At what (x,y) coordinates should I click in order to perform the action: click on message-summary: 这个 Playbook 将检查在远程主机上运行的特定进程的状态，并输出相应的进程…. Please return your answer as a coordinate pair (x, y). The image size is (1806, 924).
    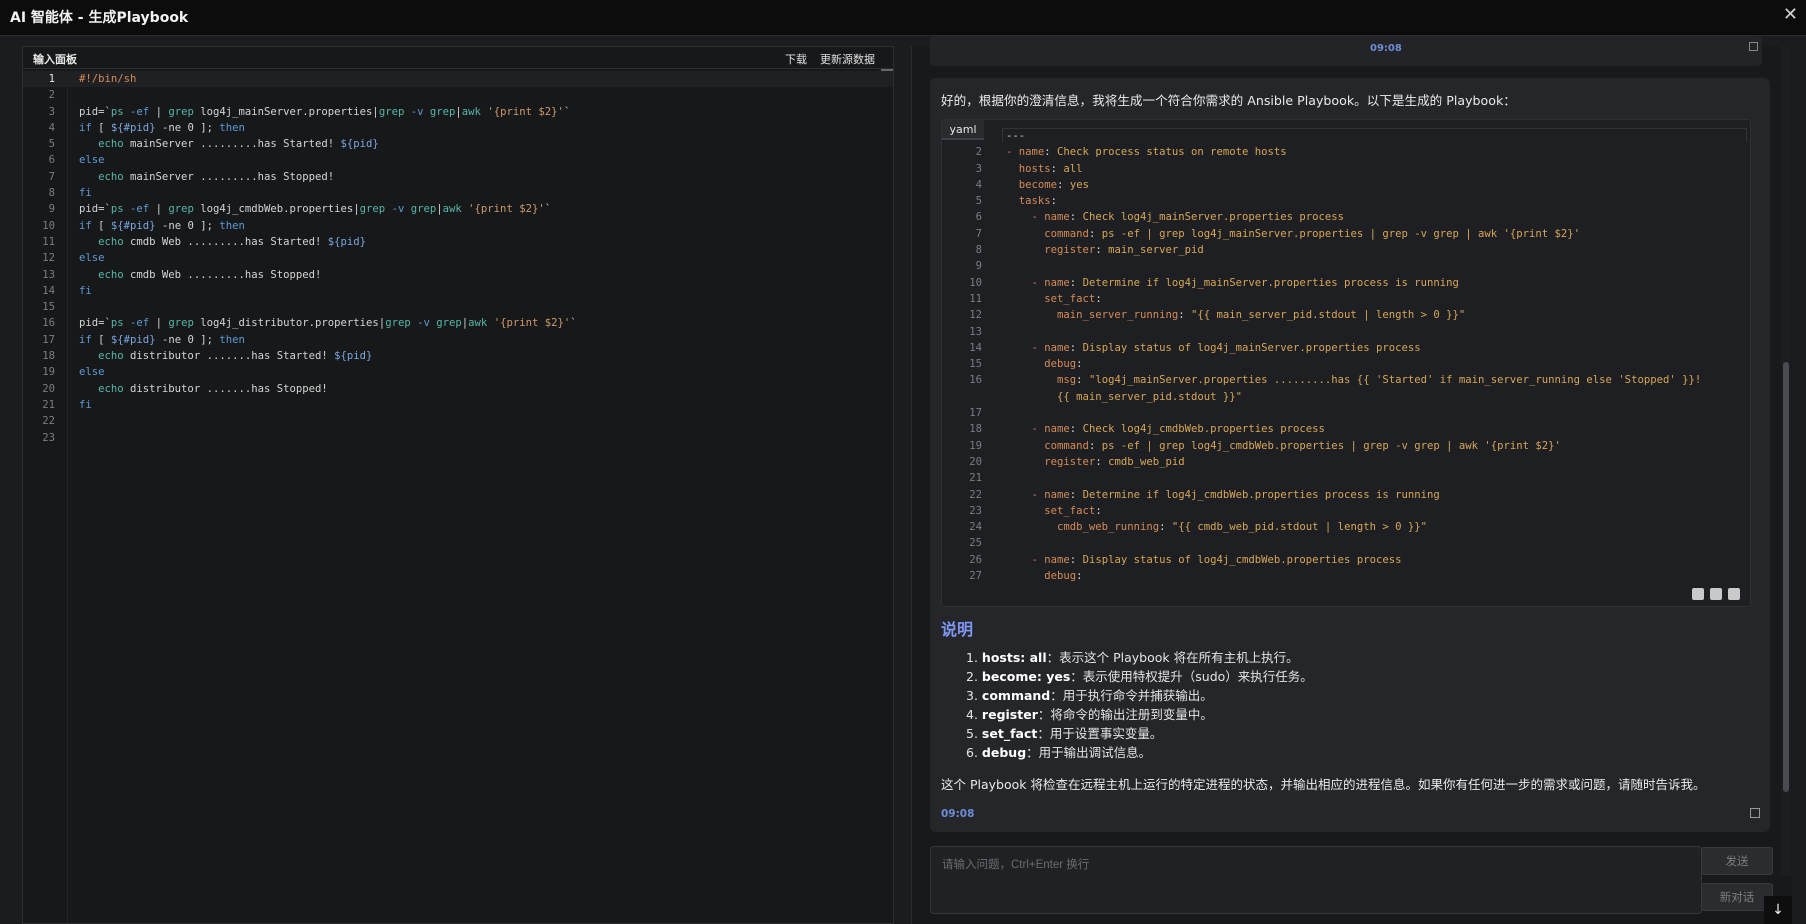
    Looking at the image, I should click on (1323, 784).